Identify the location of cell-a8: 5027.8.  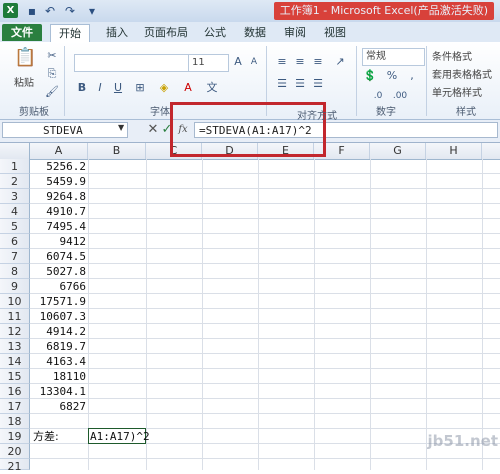
(58, 271).